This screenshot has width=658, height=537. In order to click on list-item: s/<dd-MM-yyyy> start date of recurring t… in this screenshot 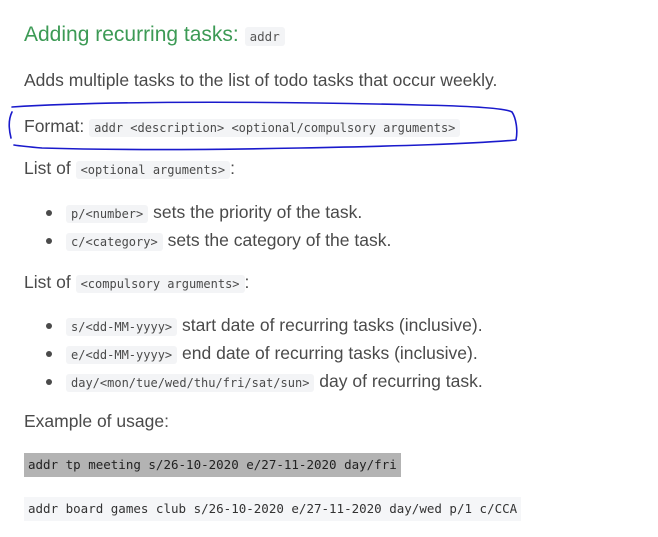, I will do `click(264, 326)`.